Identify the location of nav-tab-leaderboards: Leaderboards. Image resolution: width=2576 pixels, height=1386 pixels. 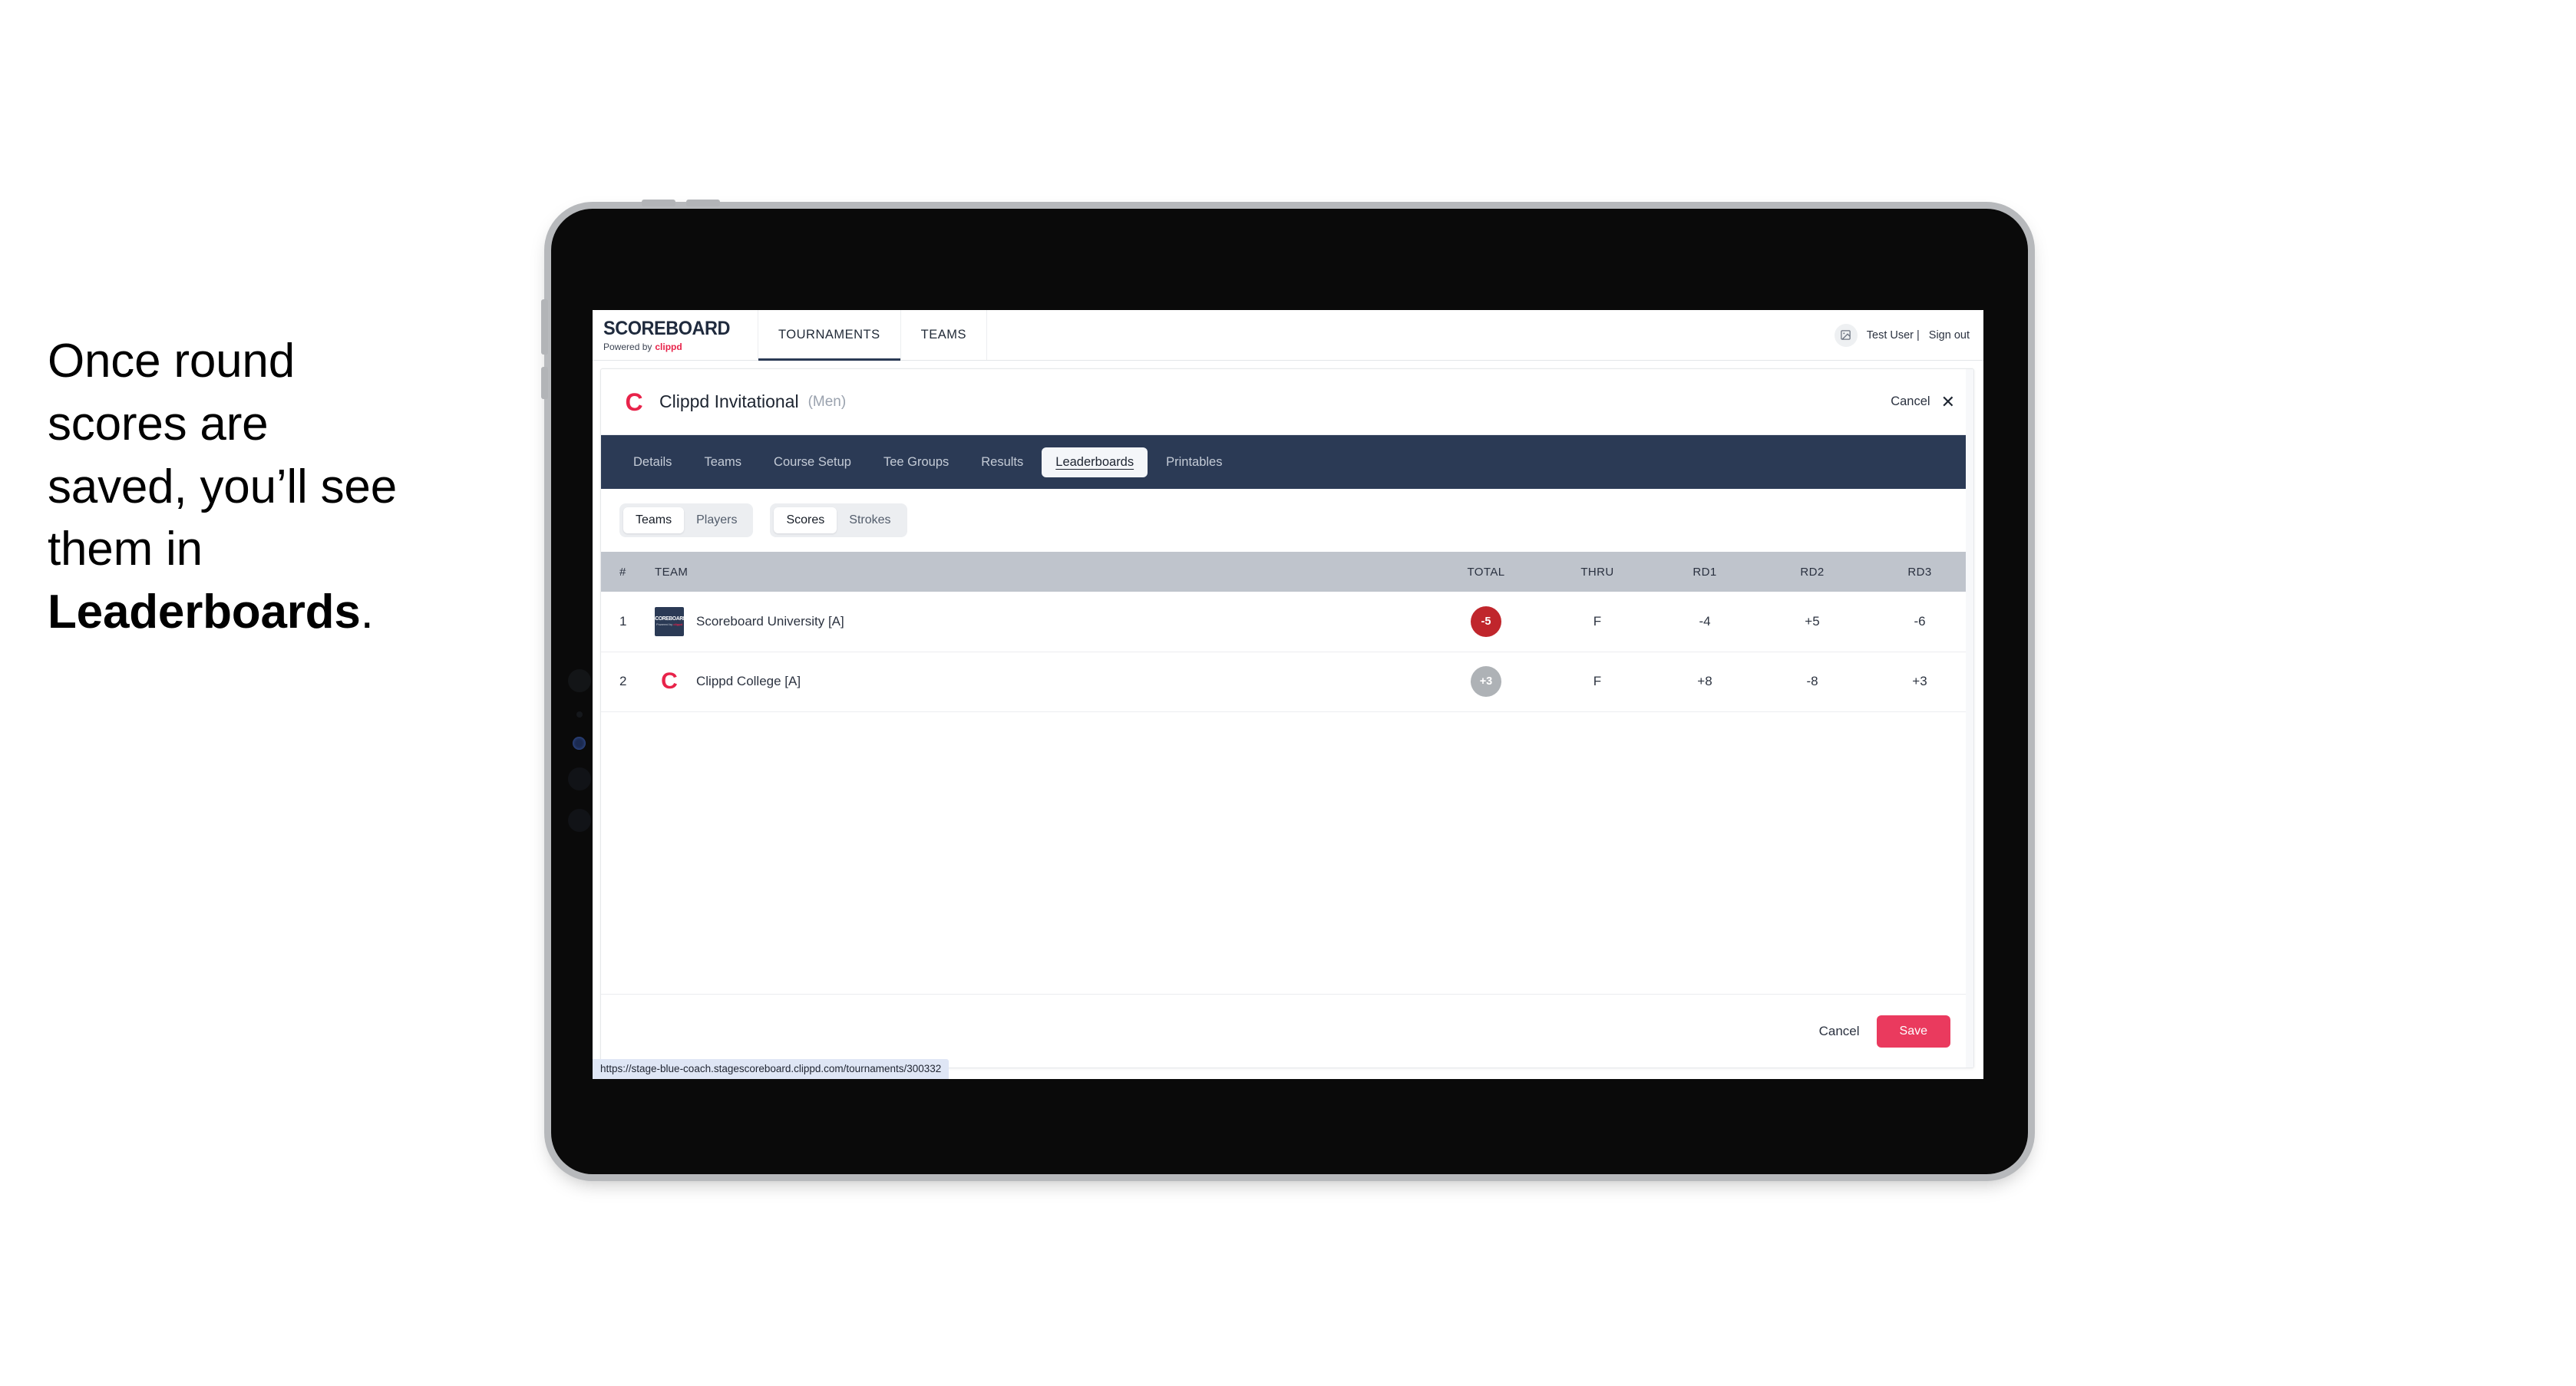
(1095, 462).